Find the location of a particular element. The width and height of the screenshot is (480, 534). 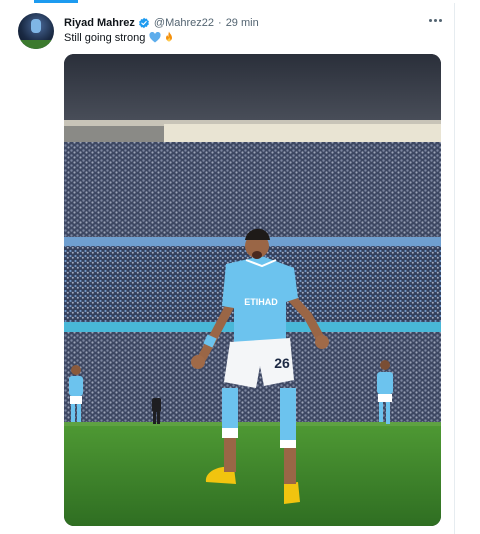

tweet-timestamp: 29 min is located at coordinates (242, 23).